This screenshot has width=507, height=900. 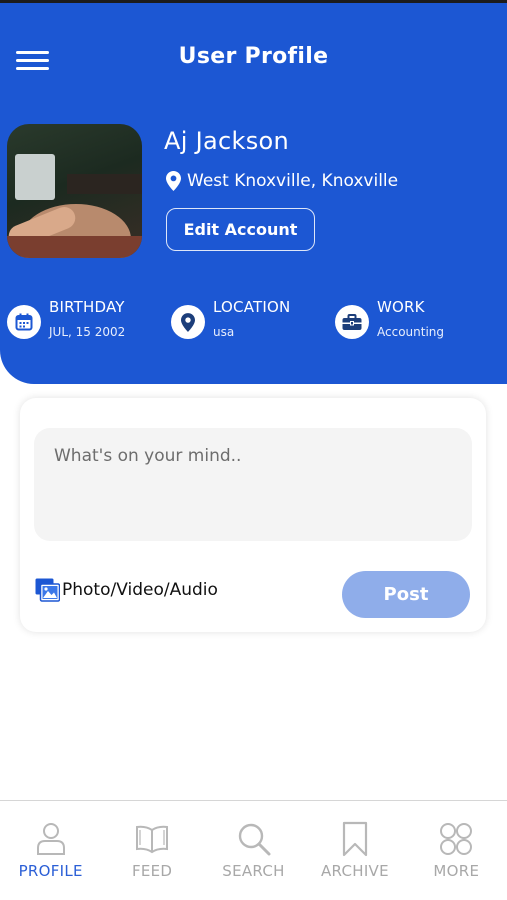 I want to click on birthday-info: BIRTHDAY JUL, 15 2002, so click(x=66, y=318).